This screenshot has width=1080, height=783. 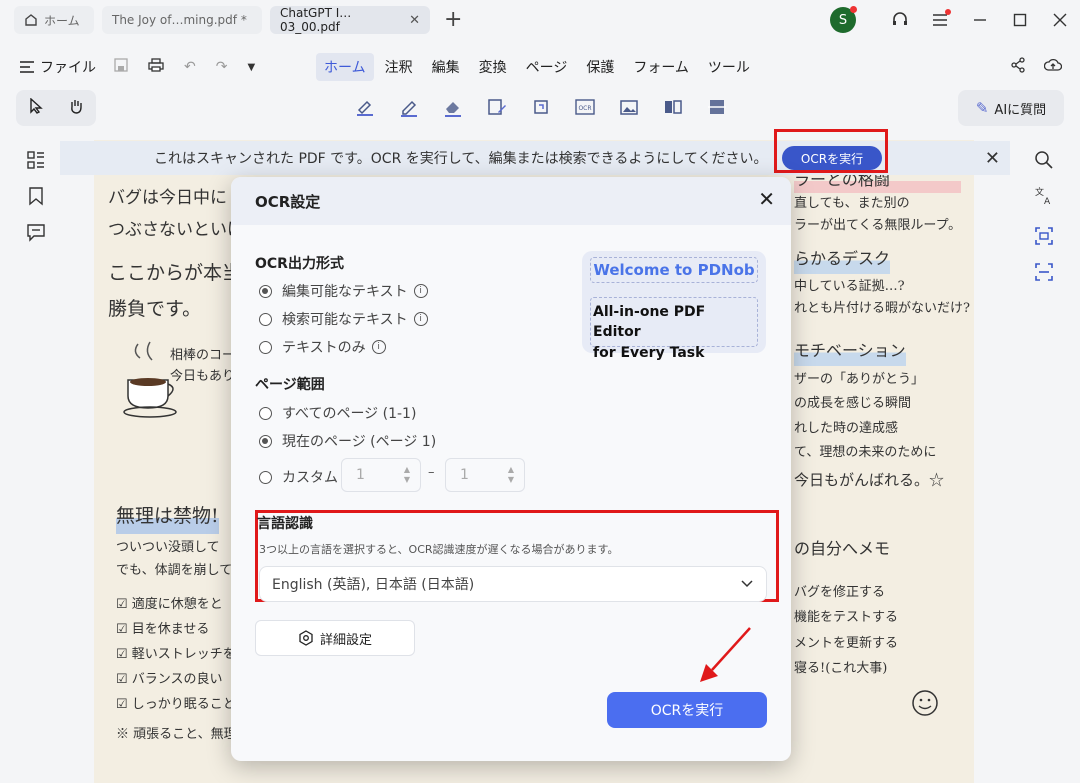 I want to click on notification-dot, so click(x=853, y=9).